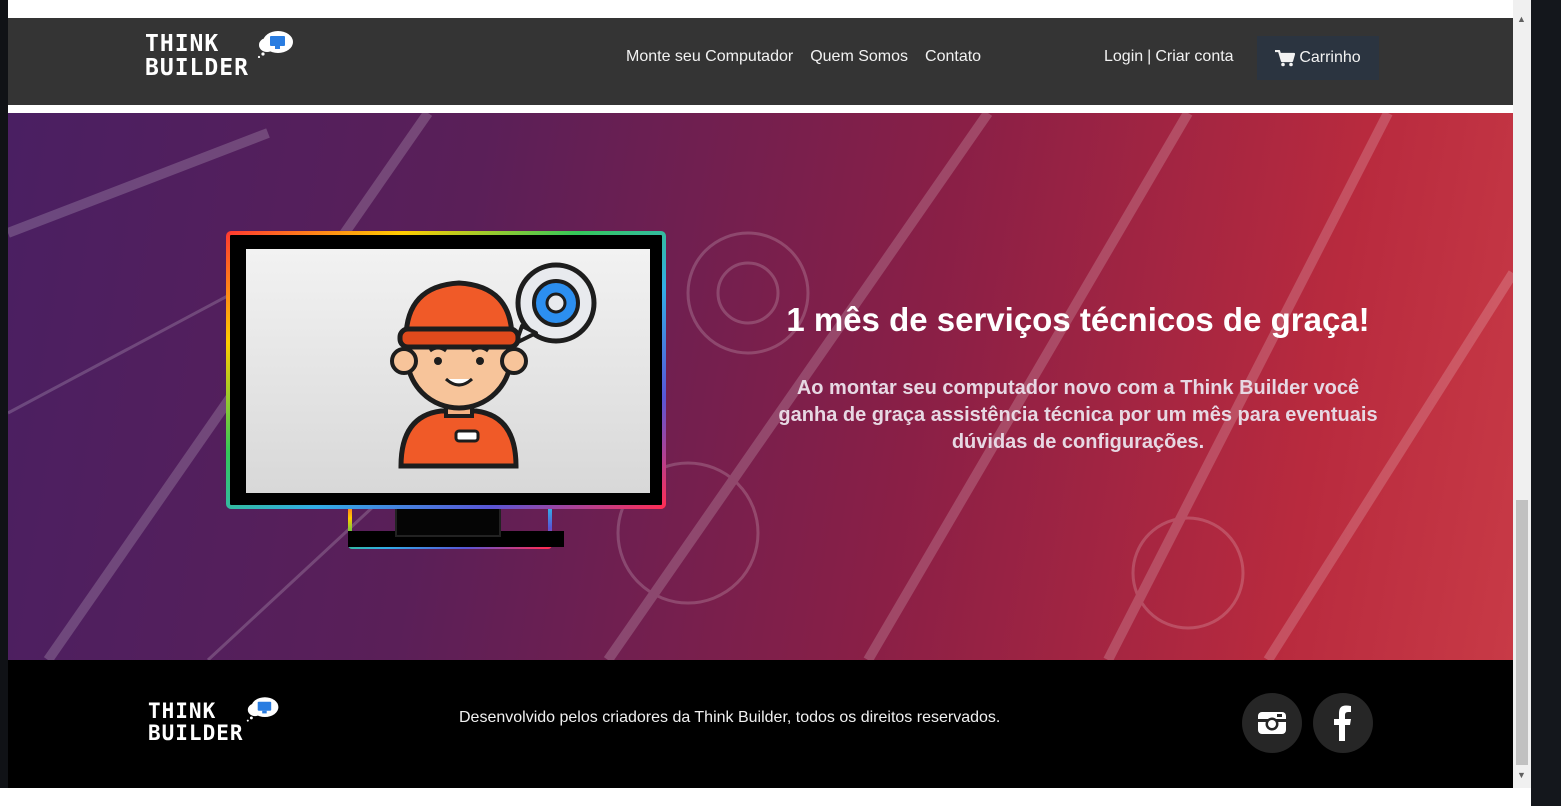 The width and height of the screenshot is (1561, 806). What do you see at coordinates (1078, 319) in the screenshot?
I see `hero-title: 1 mês de serviços técnicos de graça!` at bounding box center [1078, 319].